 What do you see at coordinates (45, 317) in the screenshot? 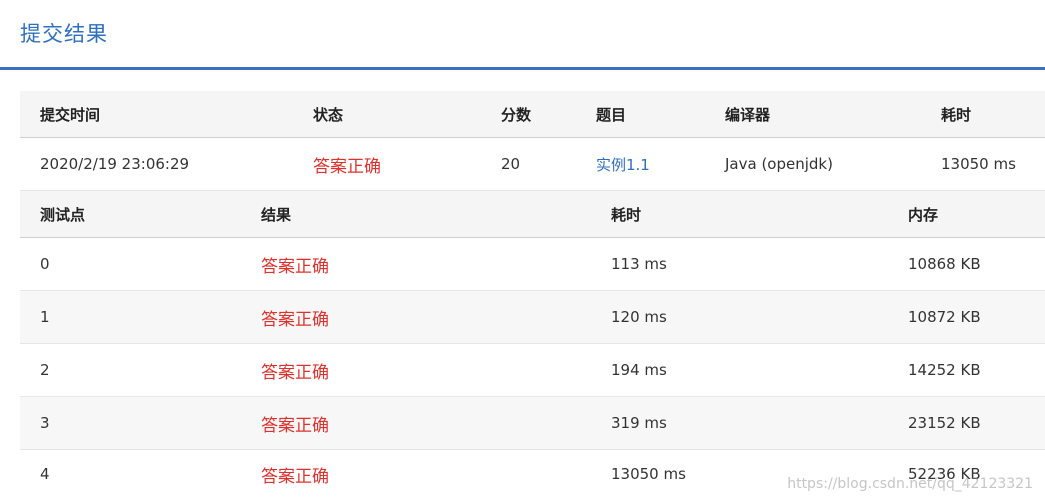
I see `test-id: 1` at bounding box center [45, 317].